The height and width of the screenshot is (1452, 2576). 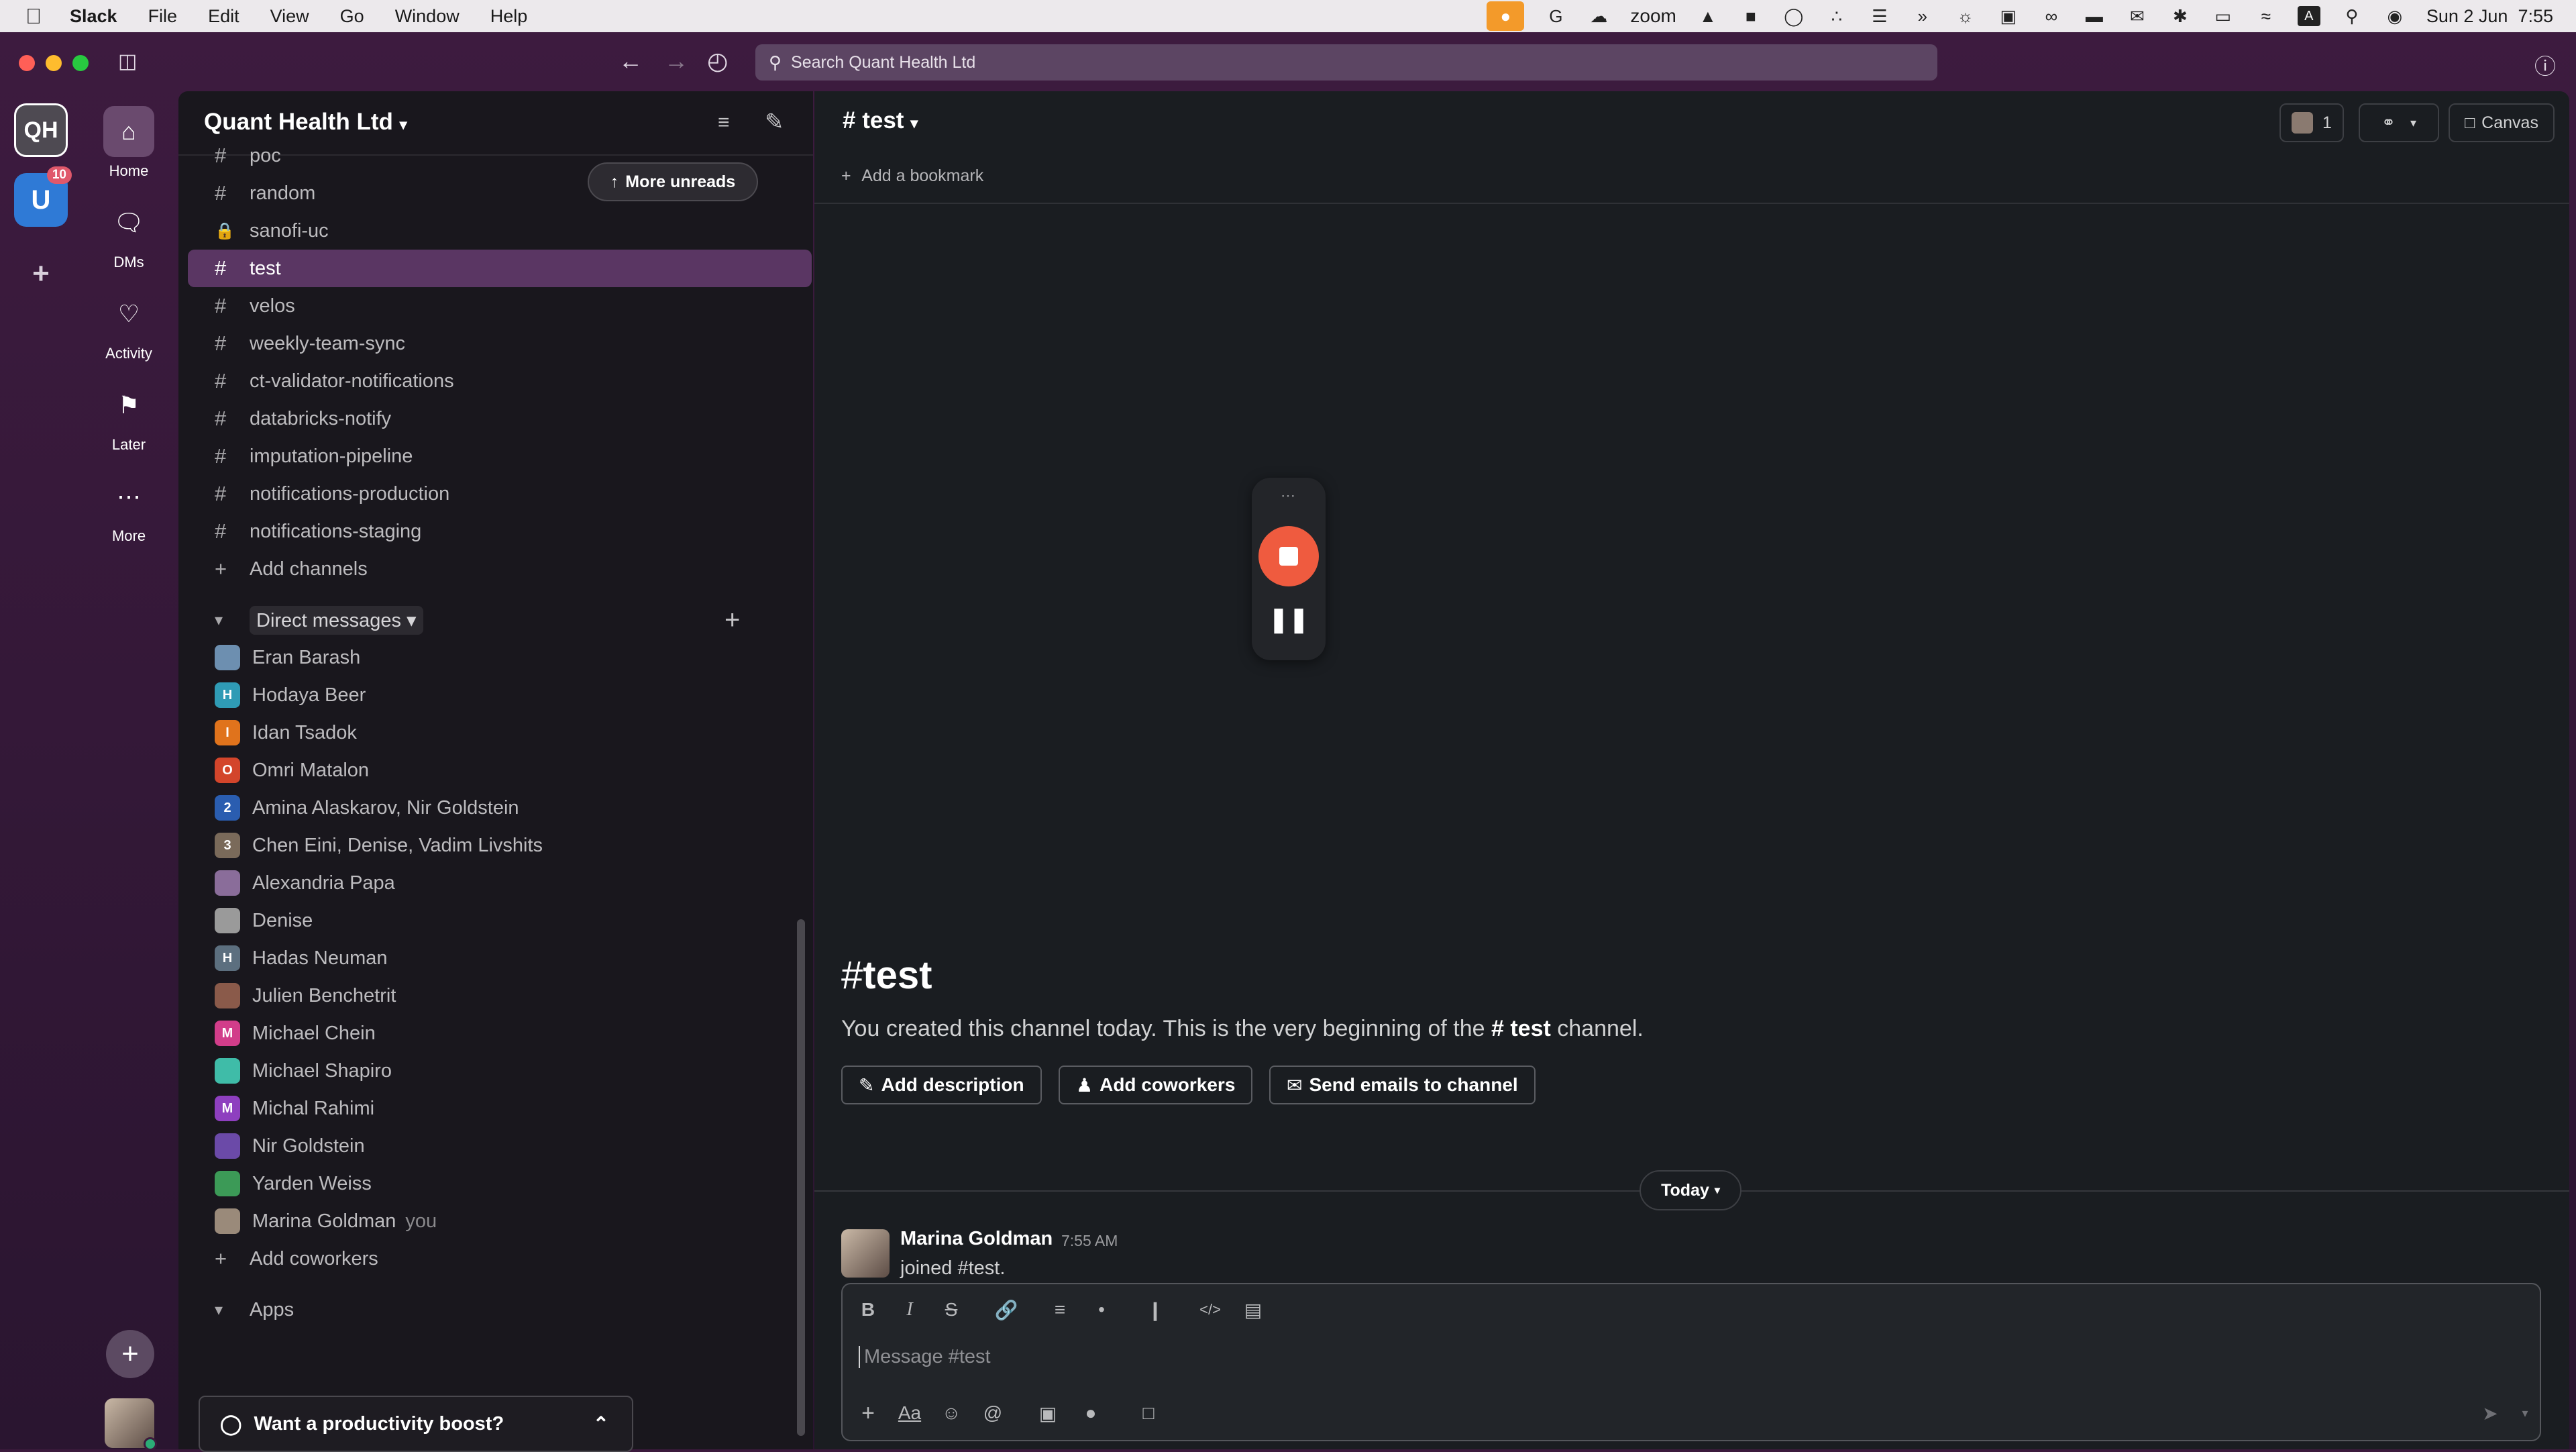 What do you see at coordinates (1289, 496) in the screenshot?
I see `drag-handle-icon: ⋯` at bounding box center [1289, 496].